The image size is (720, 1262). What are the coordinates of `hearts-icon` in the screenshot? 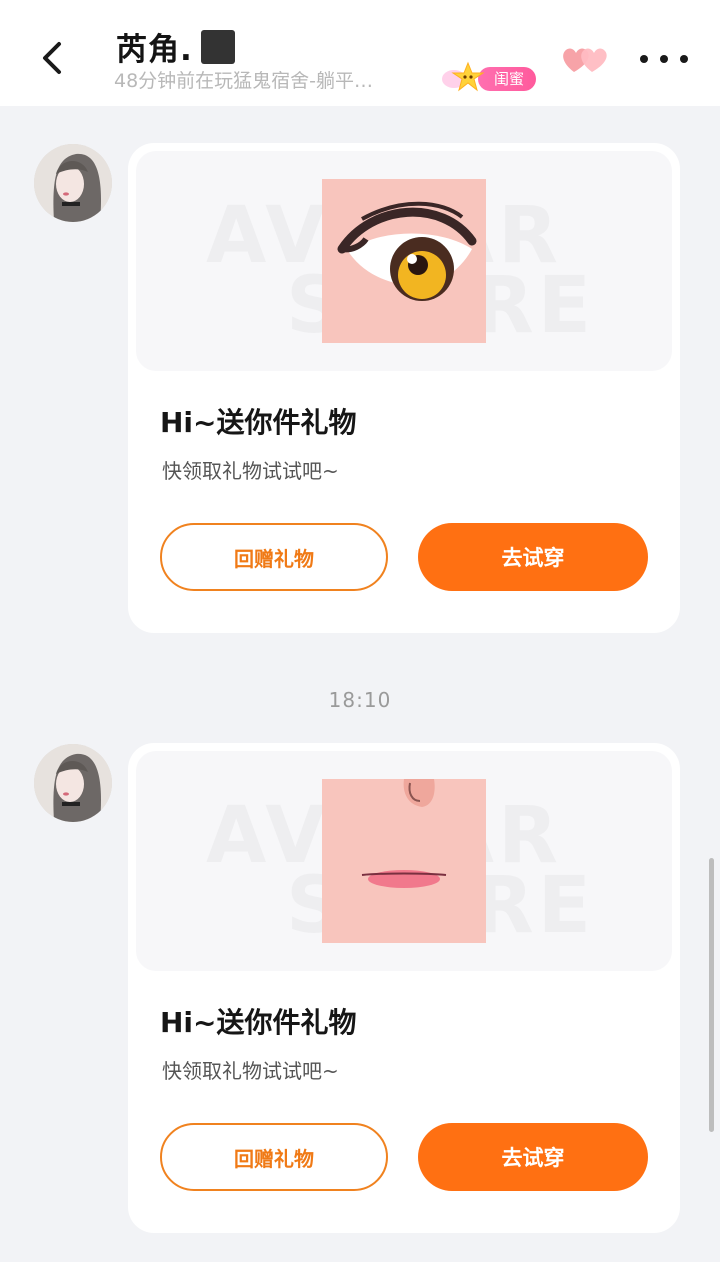 It's located at (584, 59).